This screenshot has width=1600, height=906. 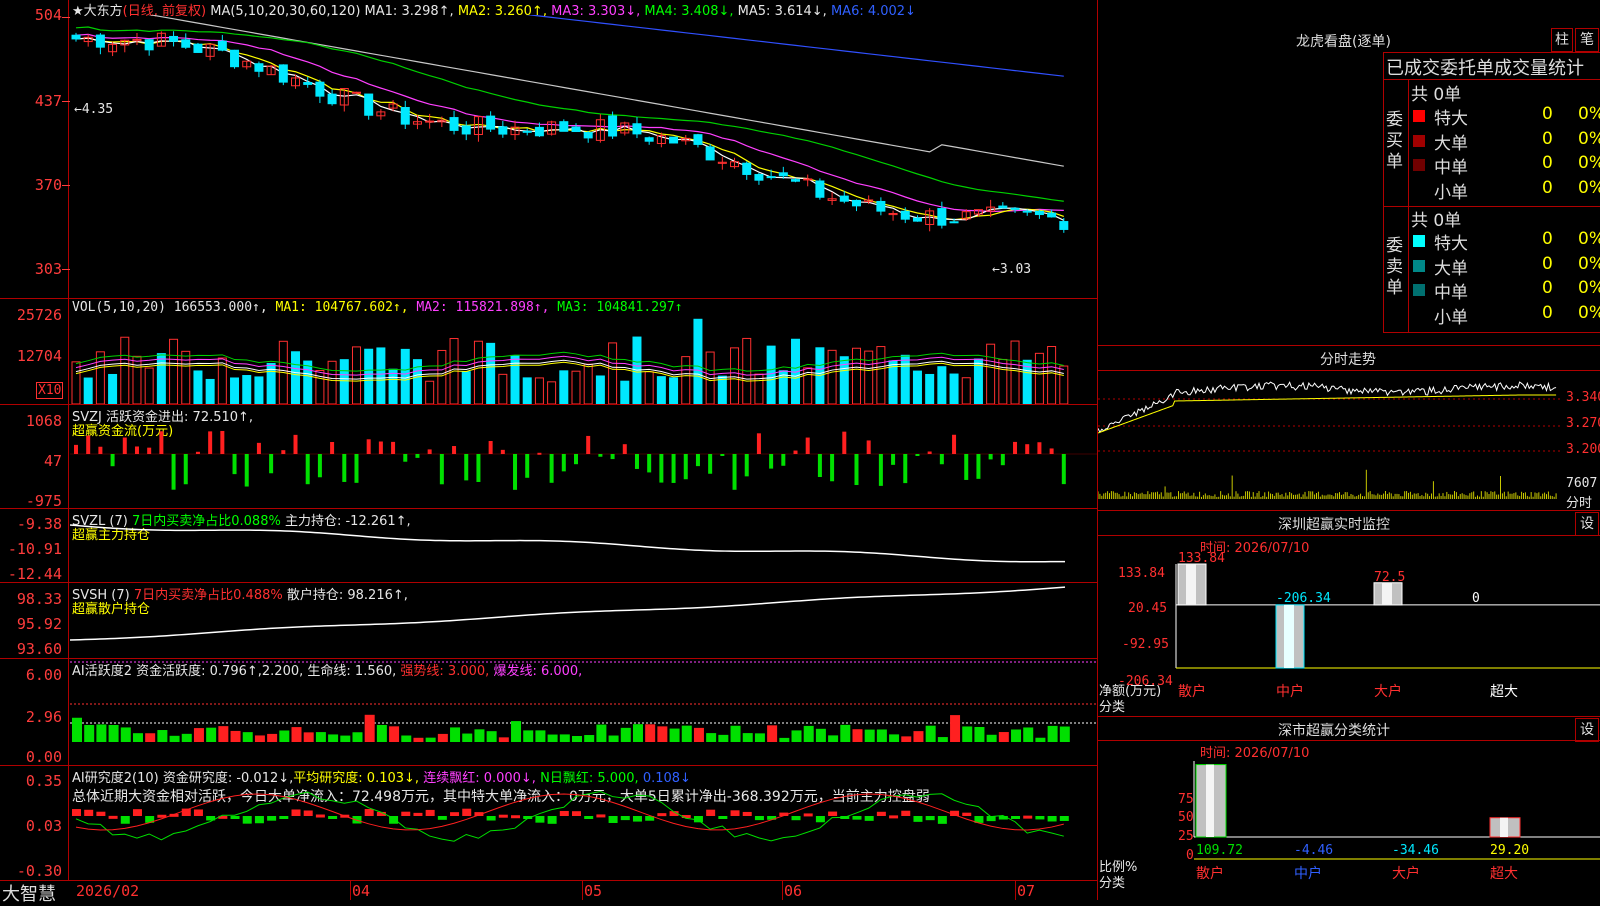 What do you see at coordinates (1327, 414) in the screenshot?
I see `intraday-avg-line` at bounding box center [1327, 414].